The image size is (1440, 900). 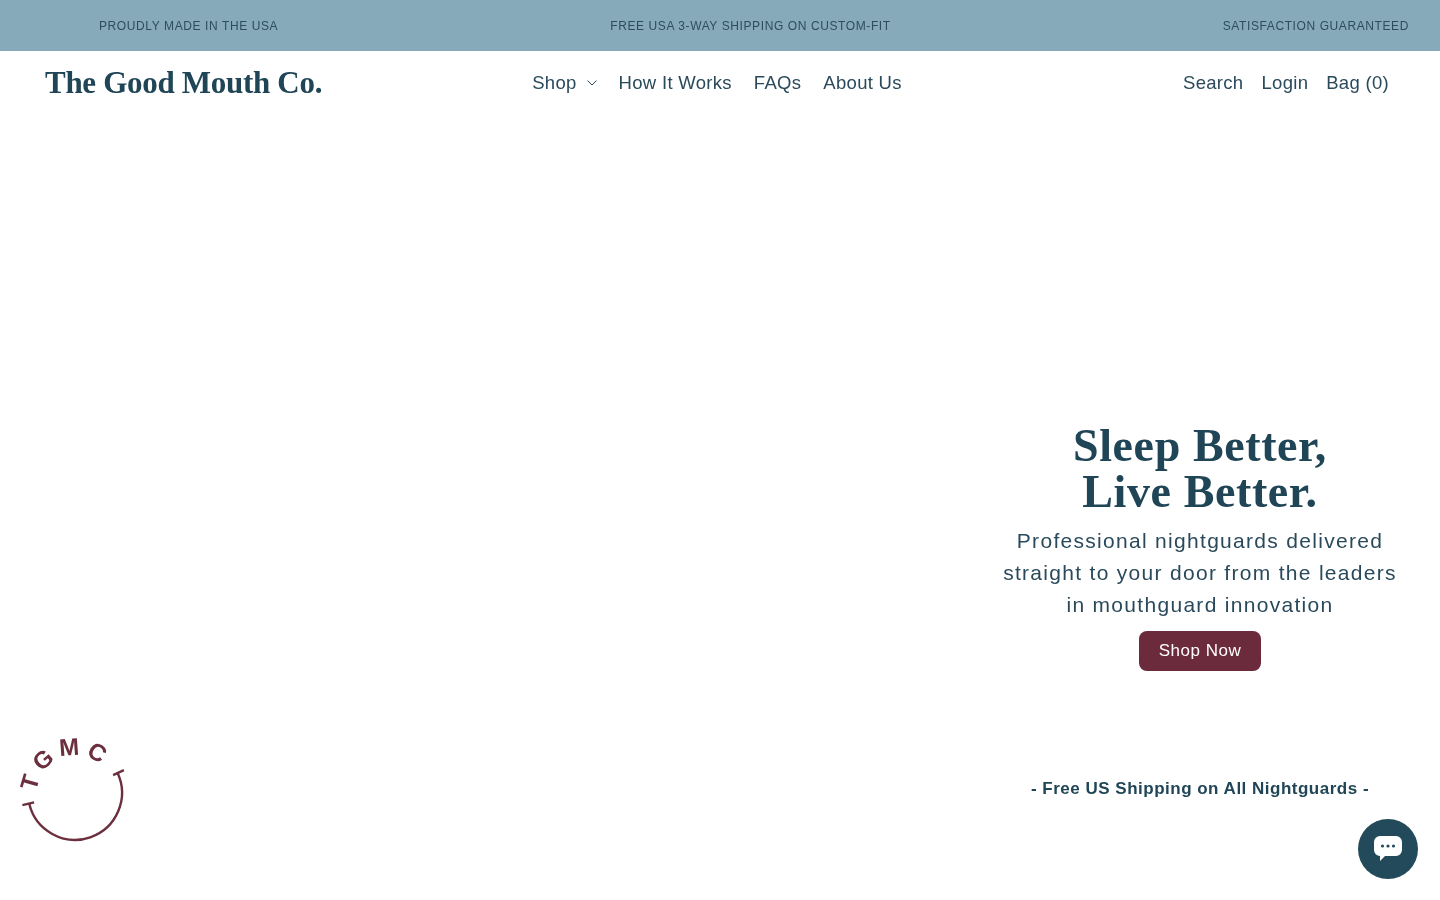 What do you see at coordinates (1213, 83) in the screenshot?
I see `header-link: Search` at bounding box center [1213, 83].